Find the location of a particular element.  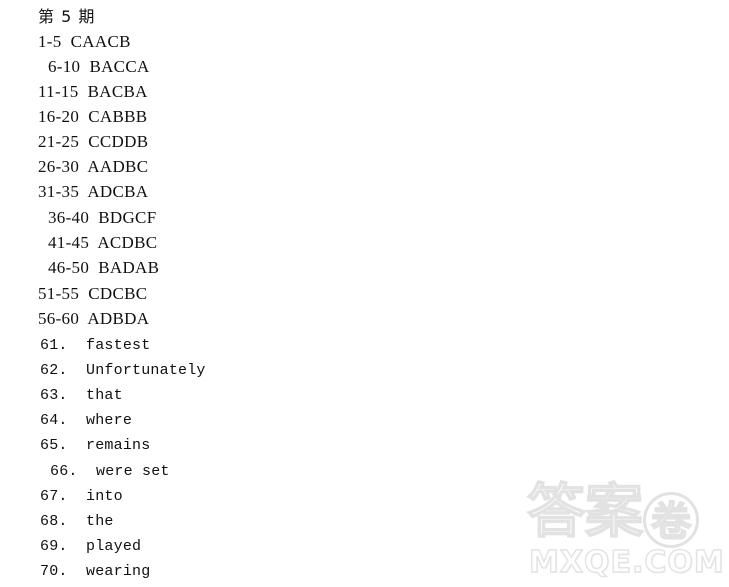

answer-range-line: 41-45 ACDBC is located at coordinates (103, 242).